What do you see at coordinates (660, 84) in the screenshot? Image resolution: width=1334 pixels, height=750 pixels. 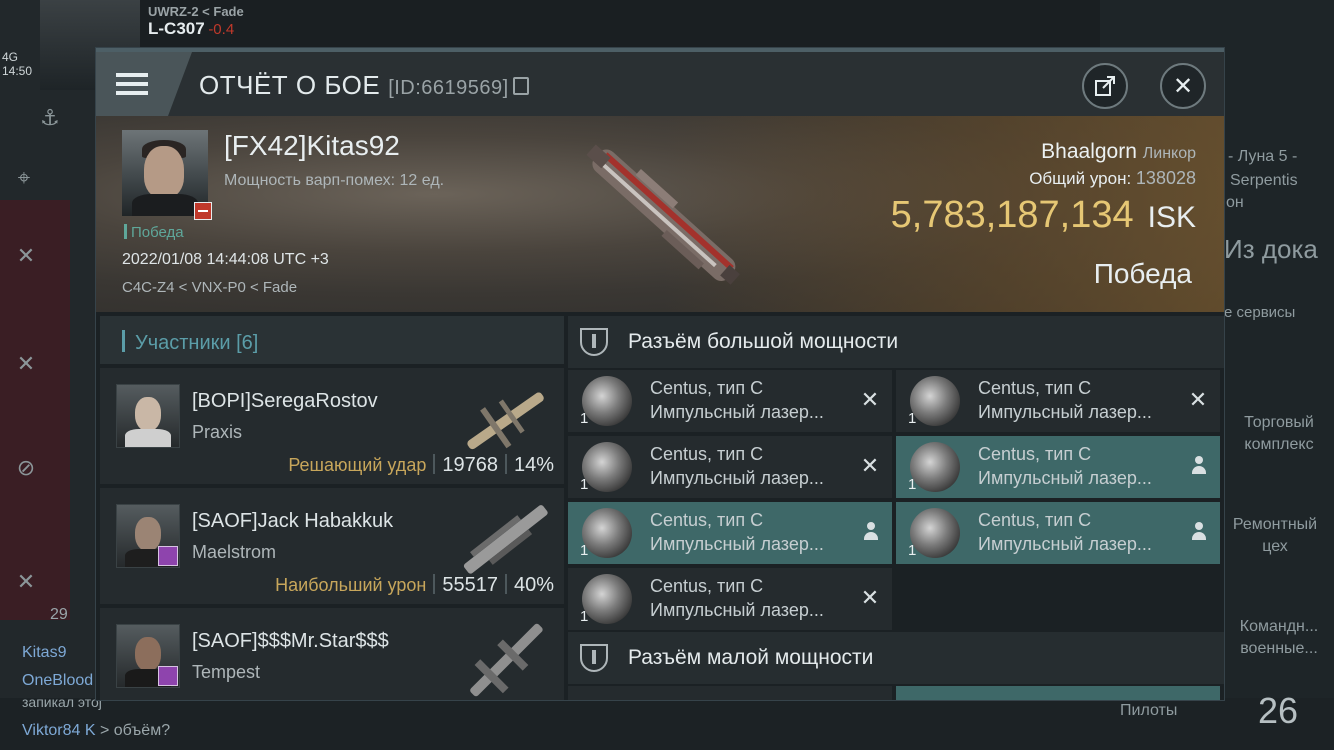 I see `report-header: ОТЧЁТ О БОЕ [ID:6619569] ✕` at bounding box center [660, 84].